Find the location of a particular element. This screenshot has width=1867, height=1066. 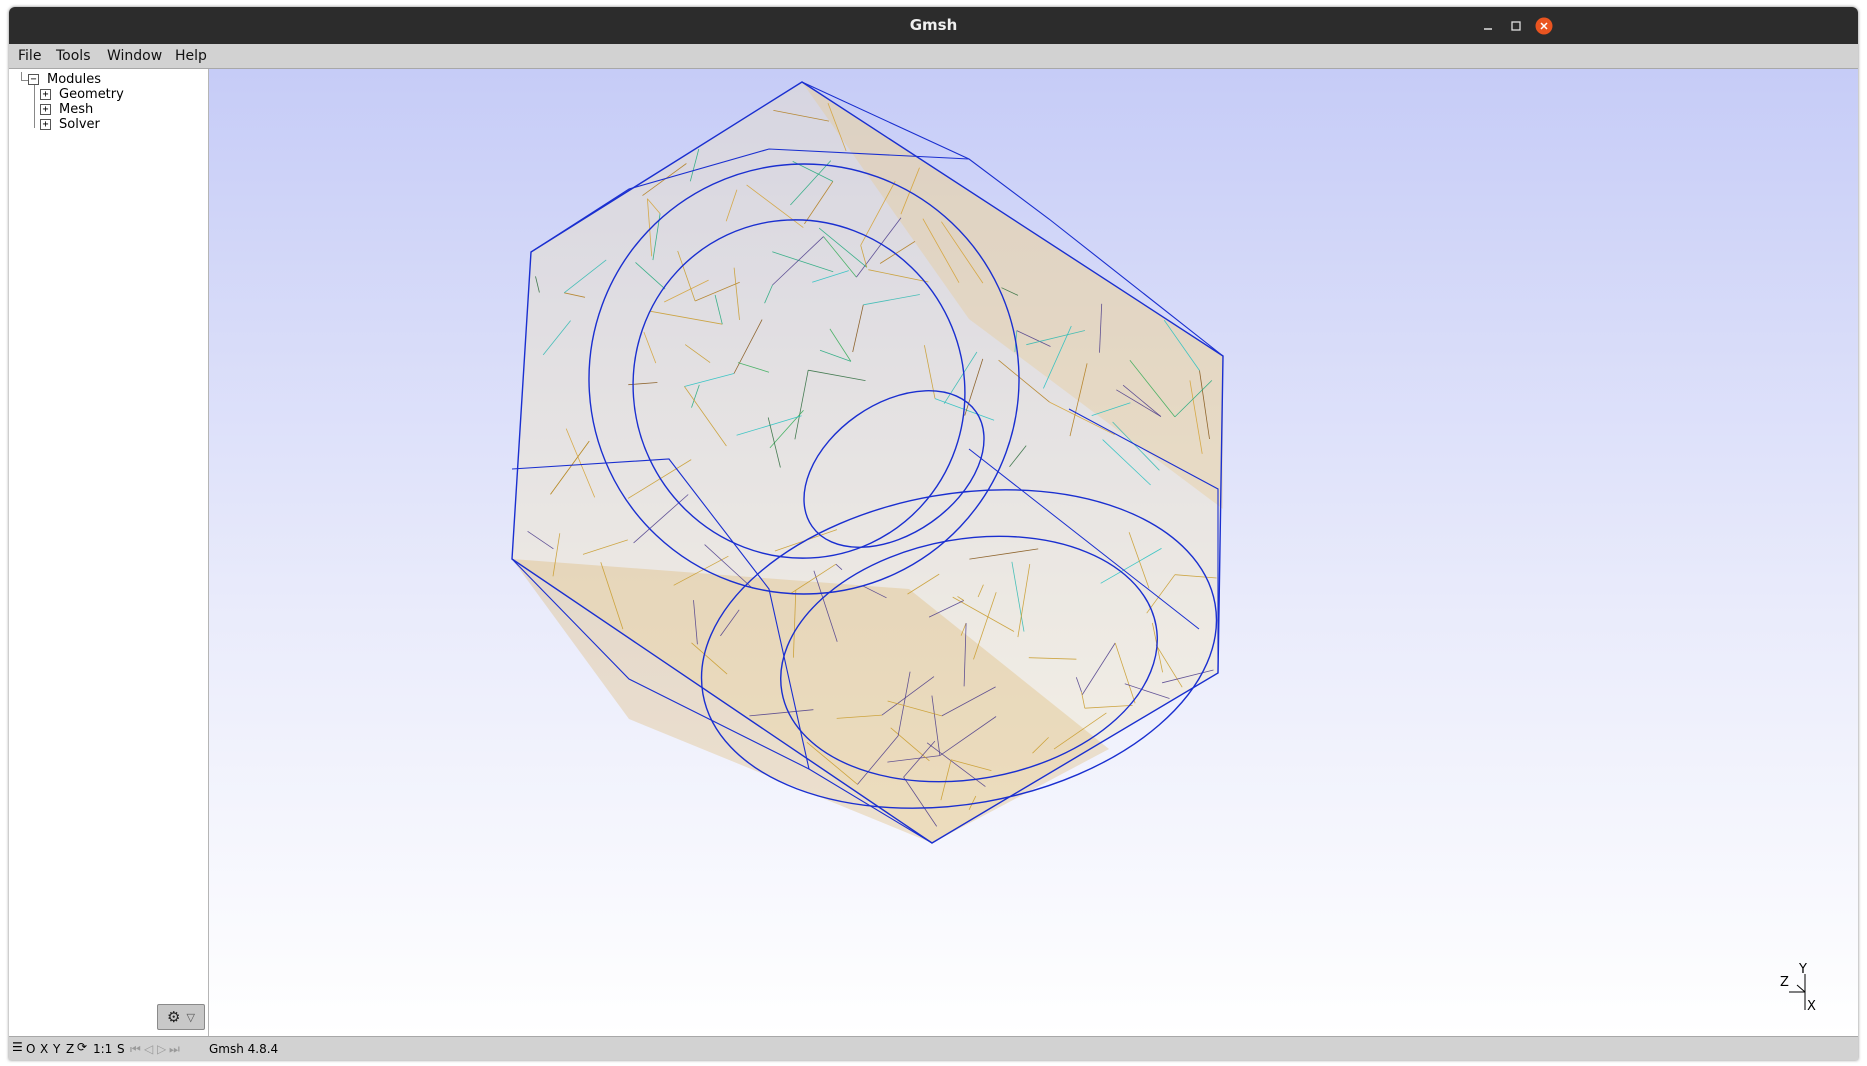

maximize-button is located at coordinates (1516, 26).